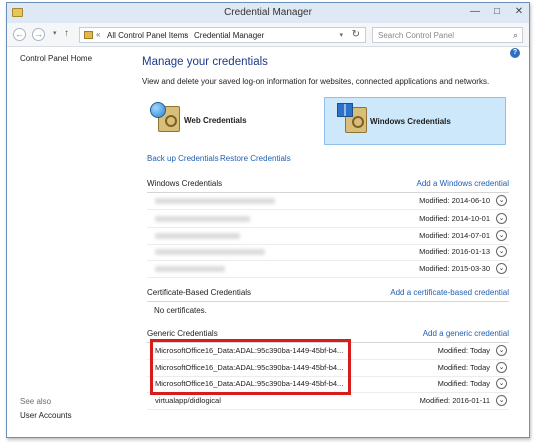 The image size is (540, 445). I want to click on credential-name: virtualapp/didlogical, so click(188, 400).